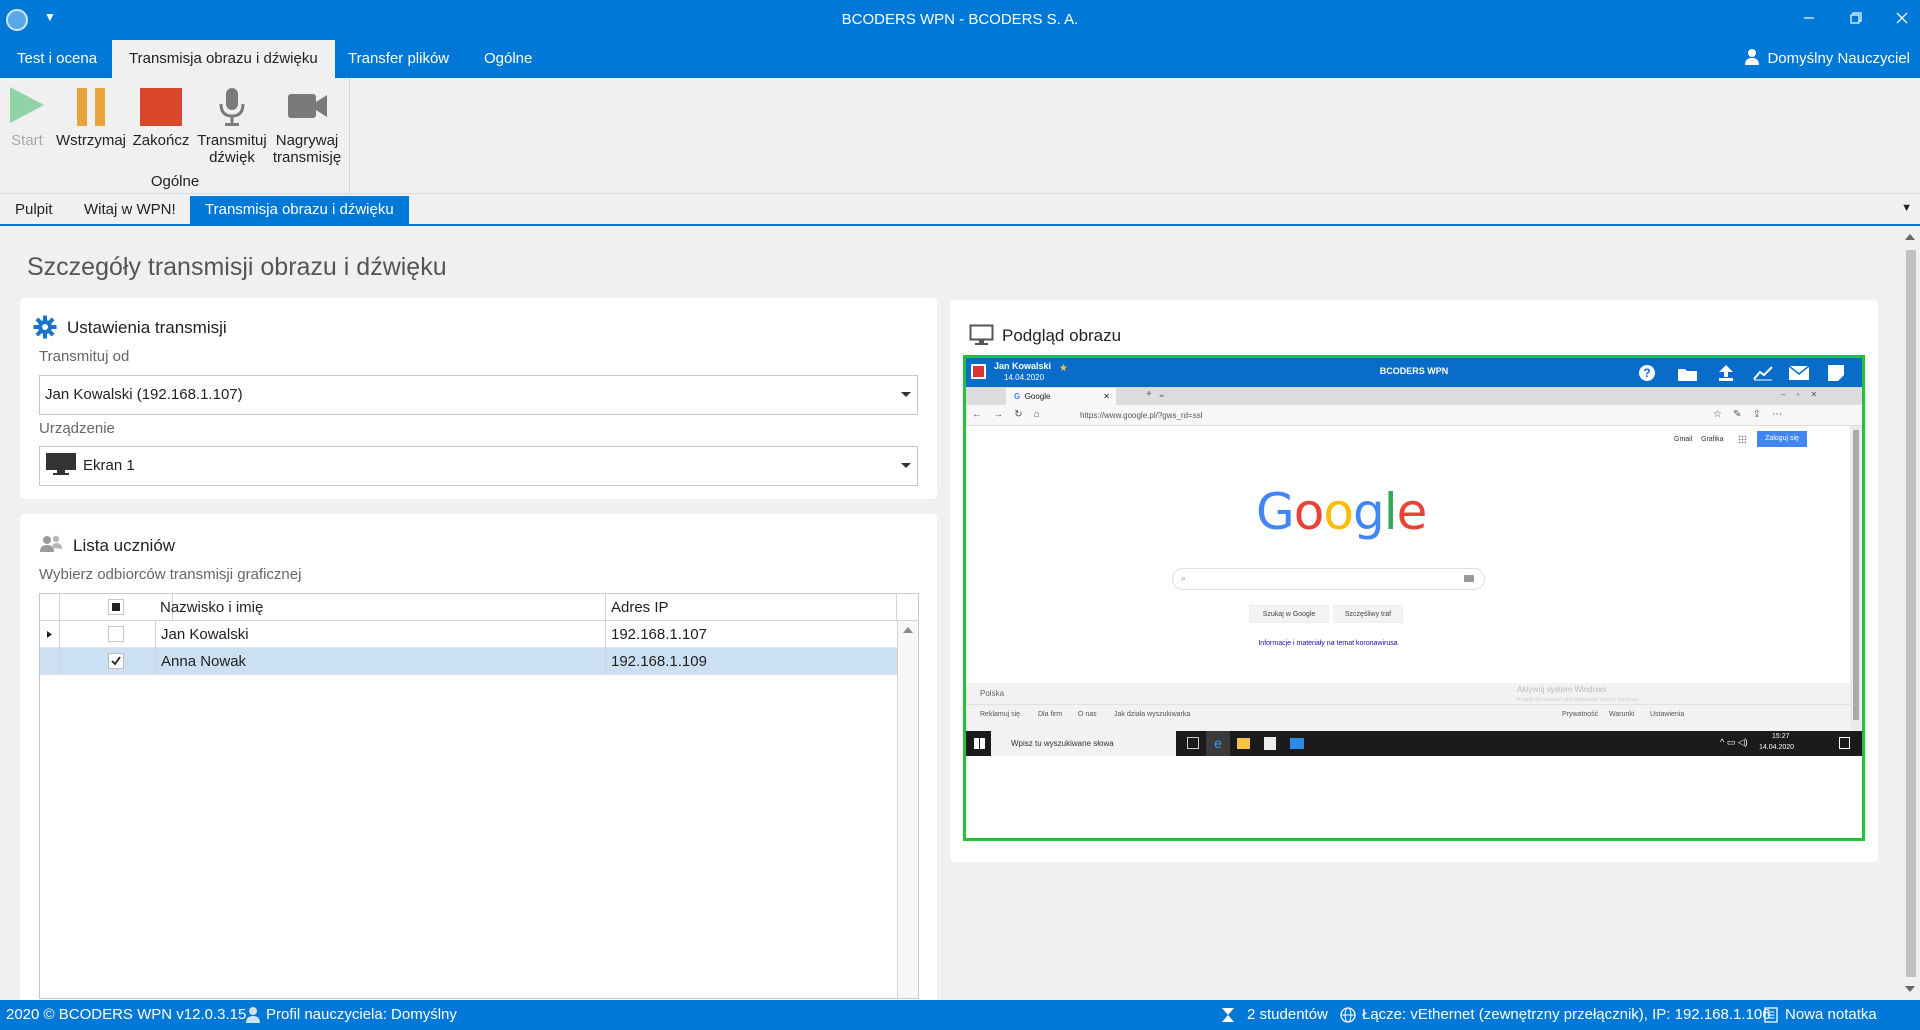  Describe the element at coordinates (130, 210) in the screenshot. I see `doc-tab-witaj: Witaj w WPN!` at that location.